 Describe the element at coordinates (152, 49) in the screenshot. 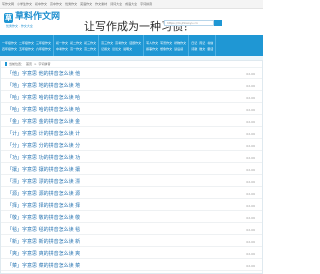

I see `nav-link: 叙事作文` at that location.